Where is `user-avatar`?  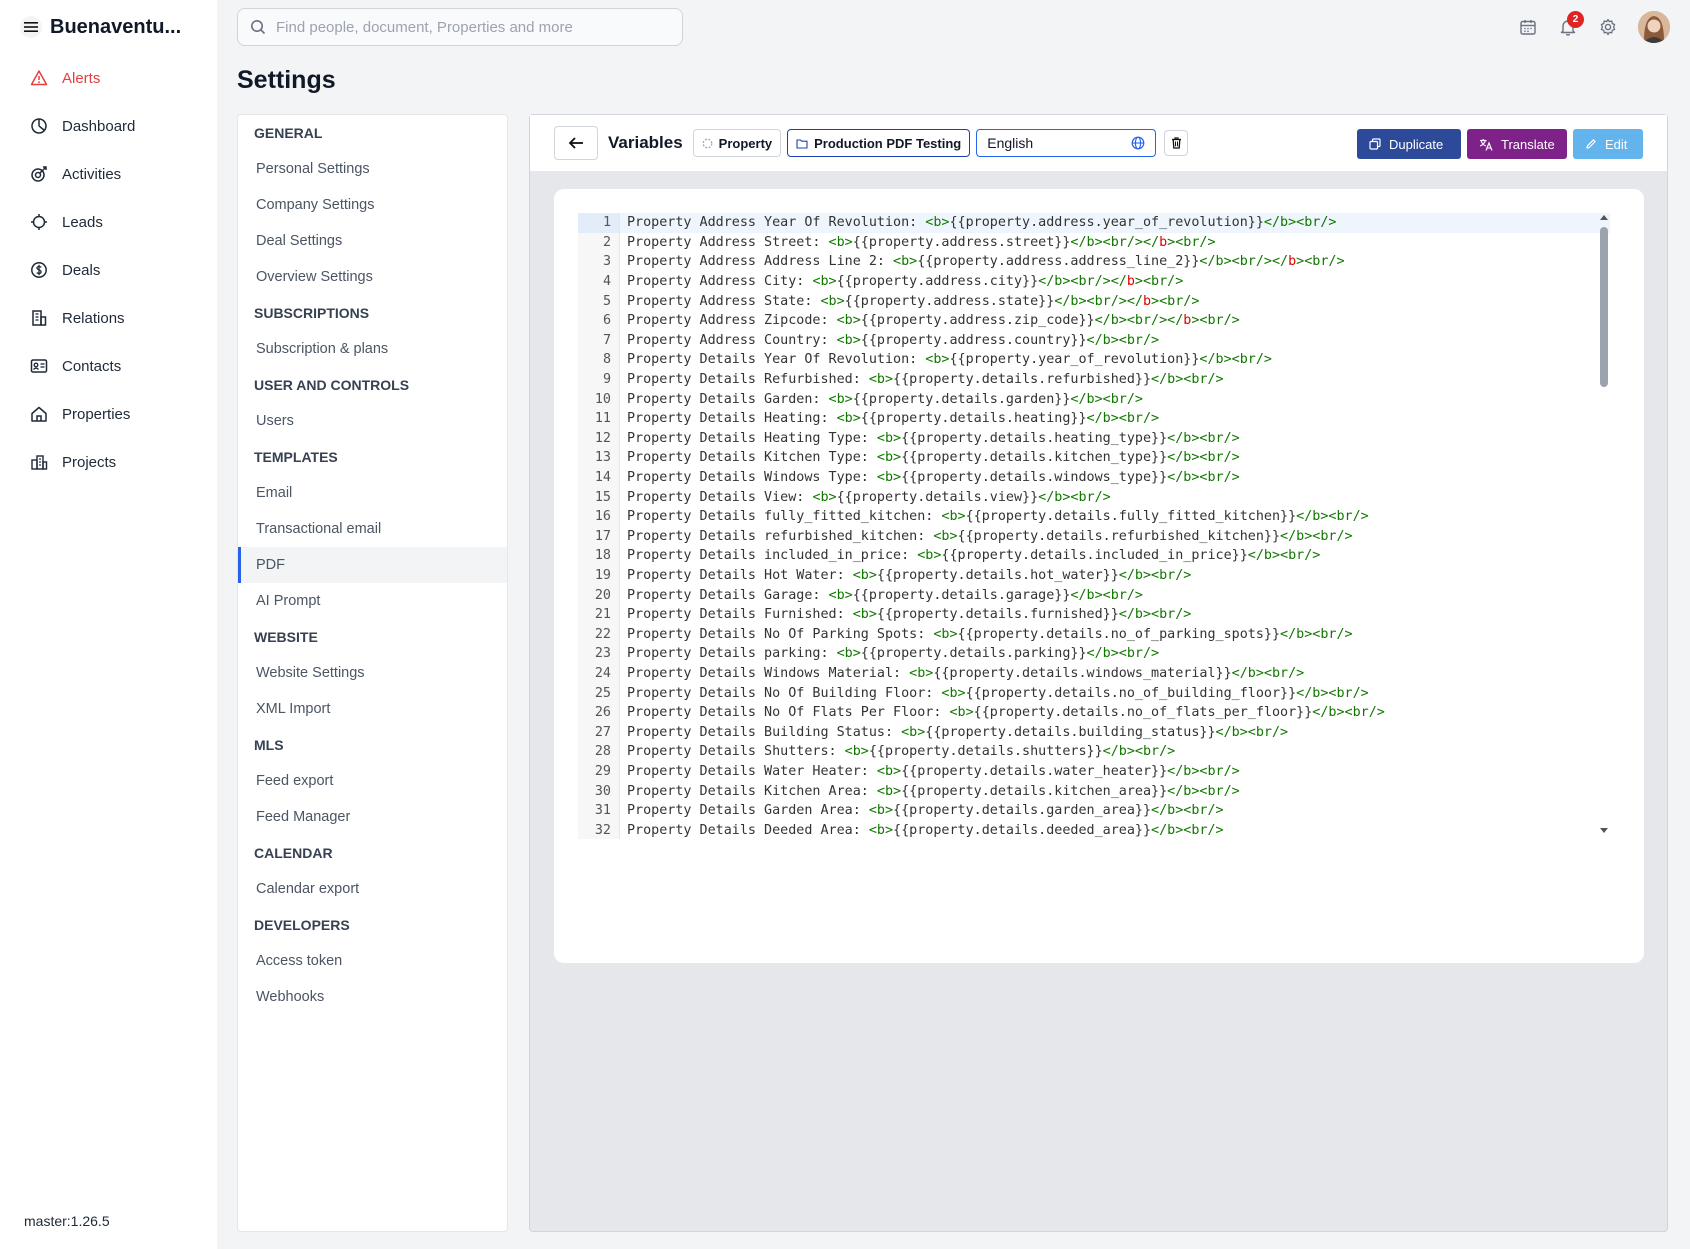
user-avatar is located at coordinates (1654, 27).